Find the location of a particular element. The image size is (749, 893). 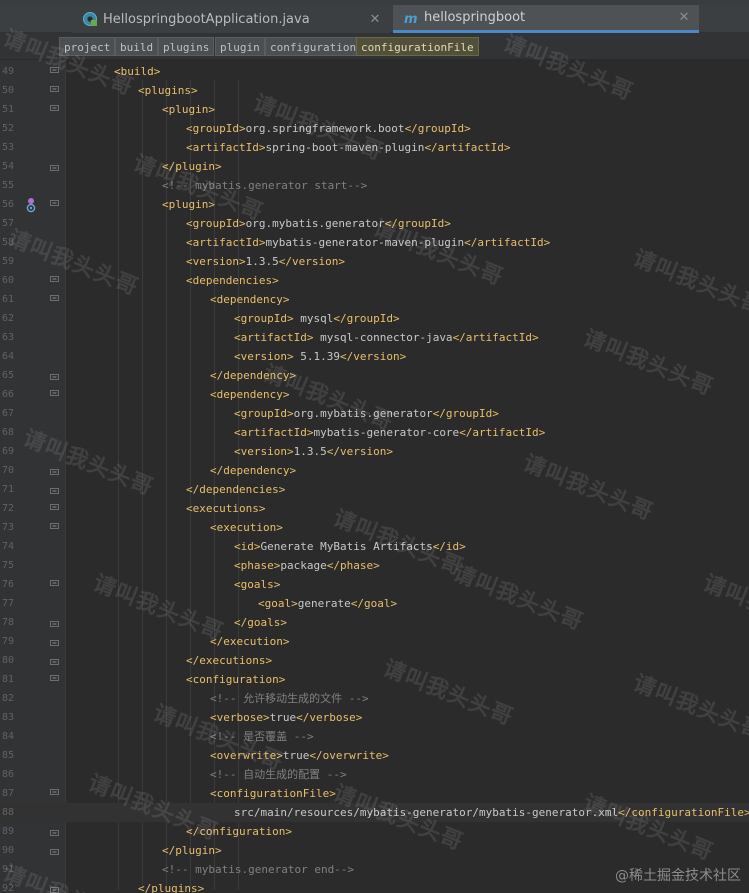

xml-tag: <build> is located at coordinates (137, 71).